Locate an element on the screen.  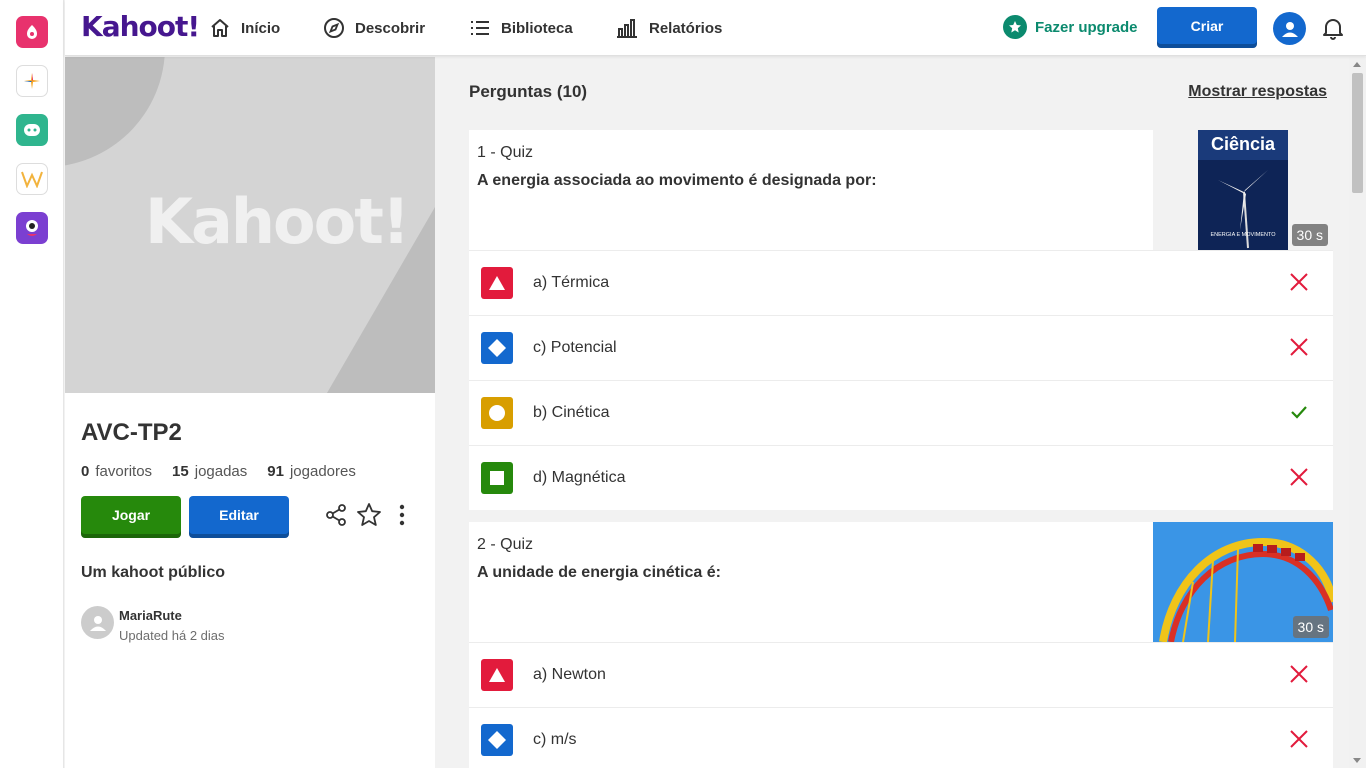
plays-label: jogadas is located at coordinates (221, 471).